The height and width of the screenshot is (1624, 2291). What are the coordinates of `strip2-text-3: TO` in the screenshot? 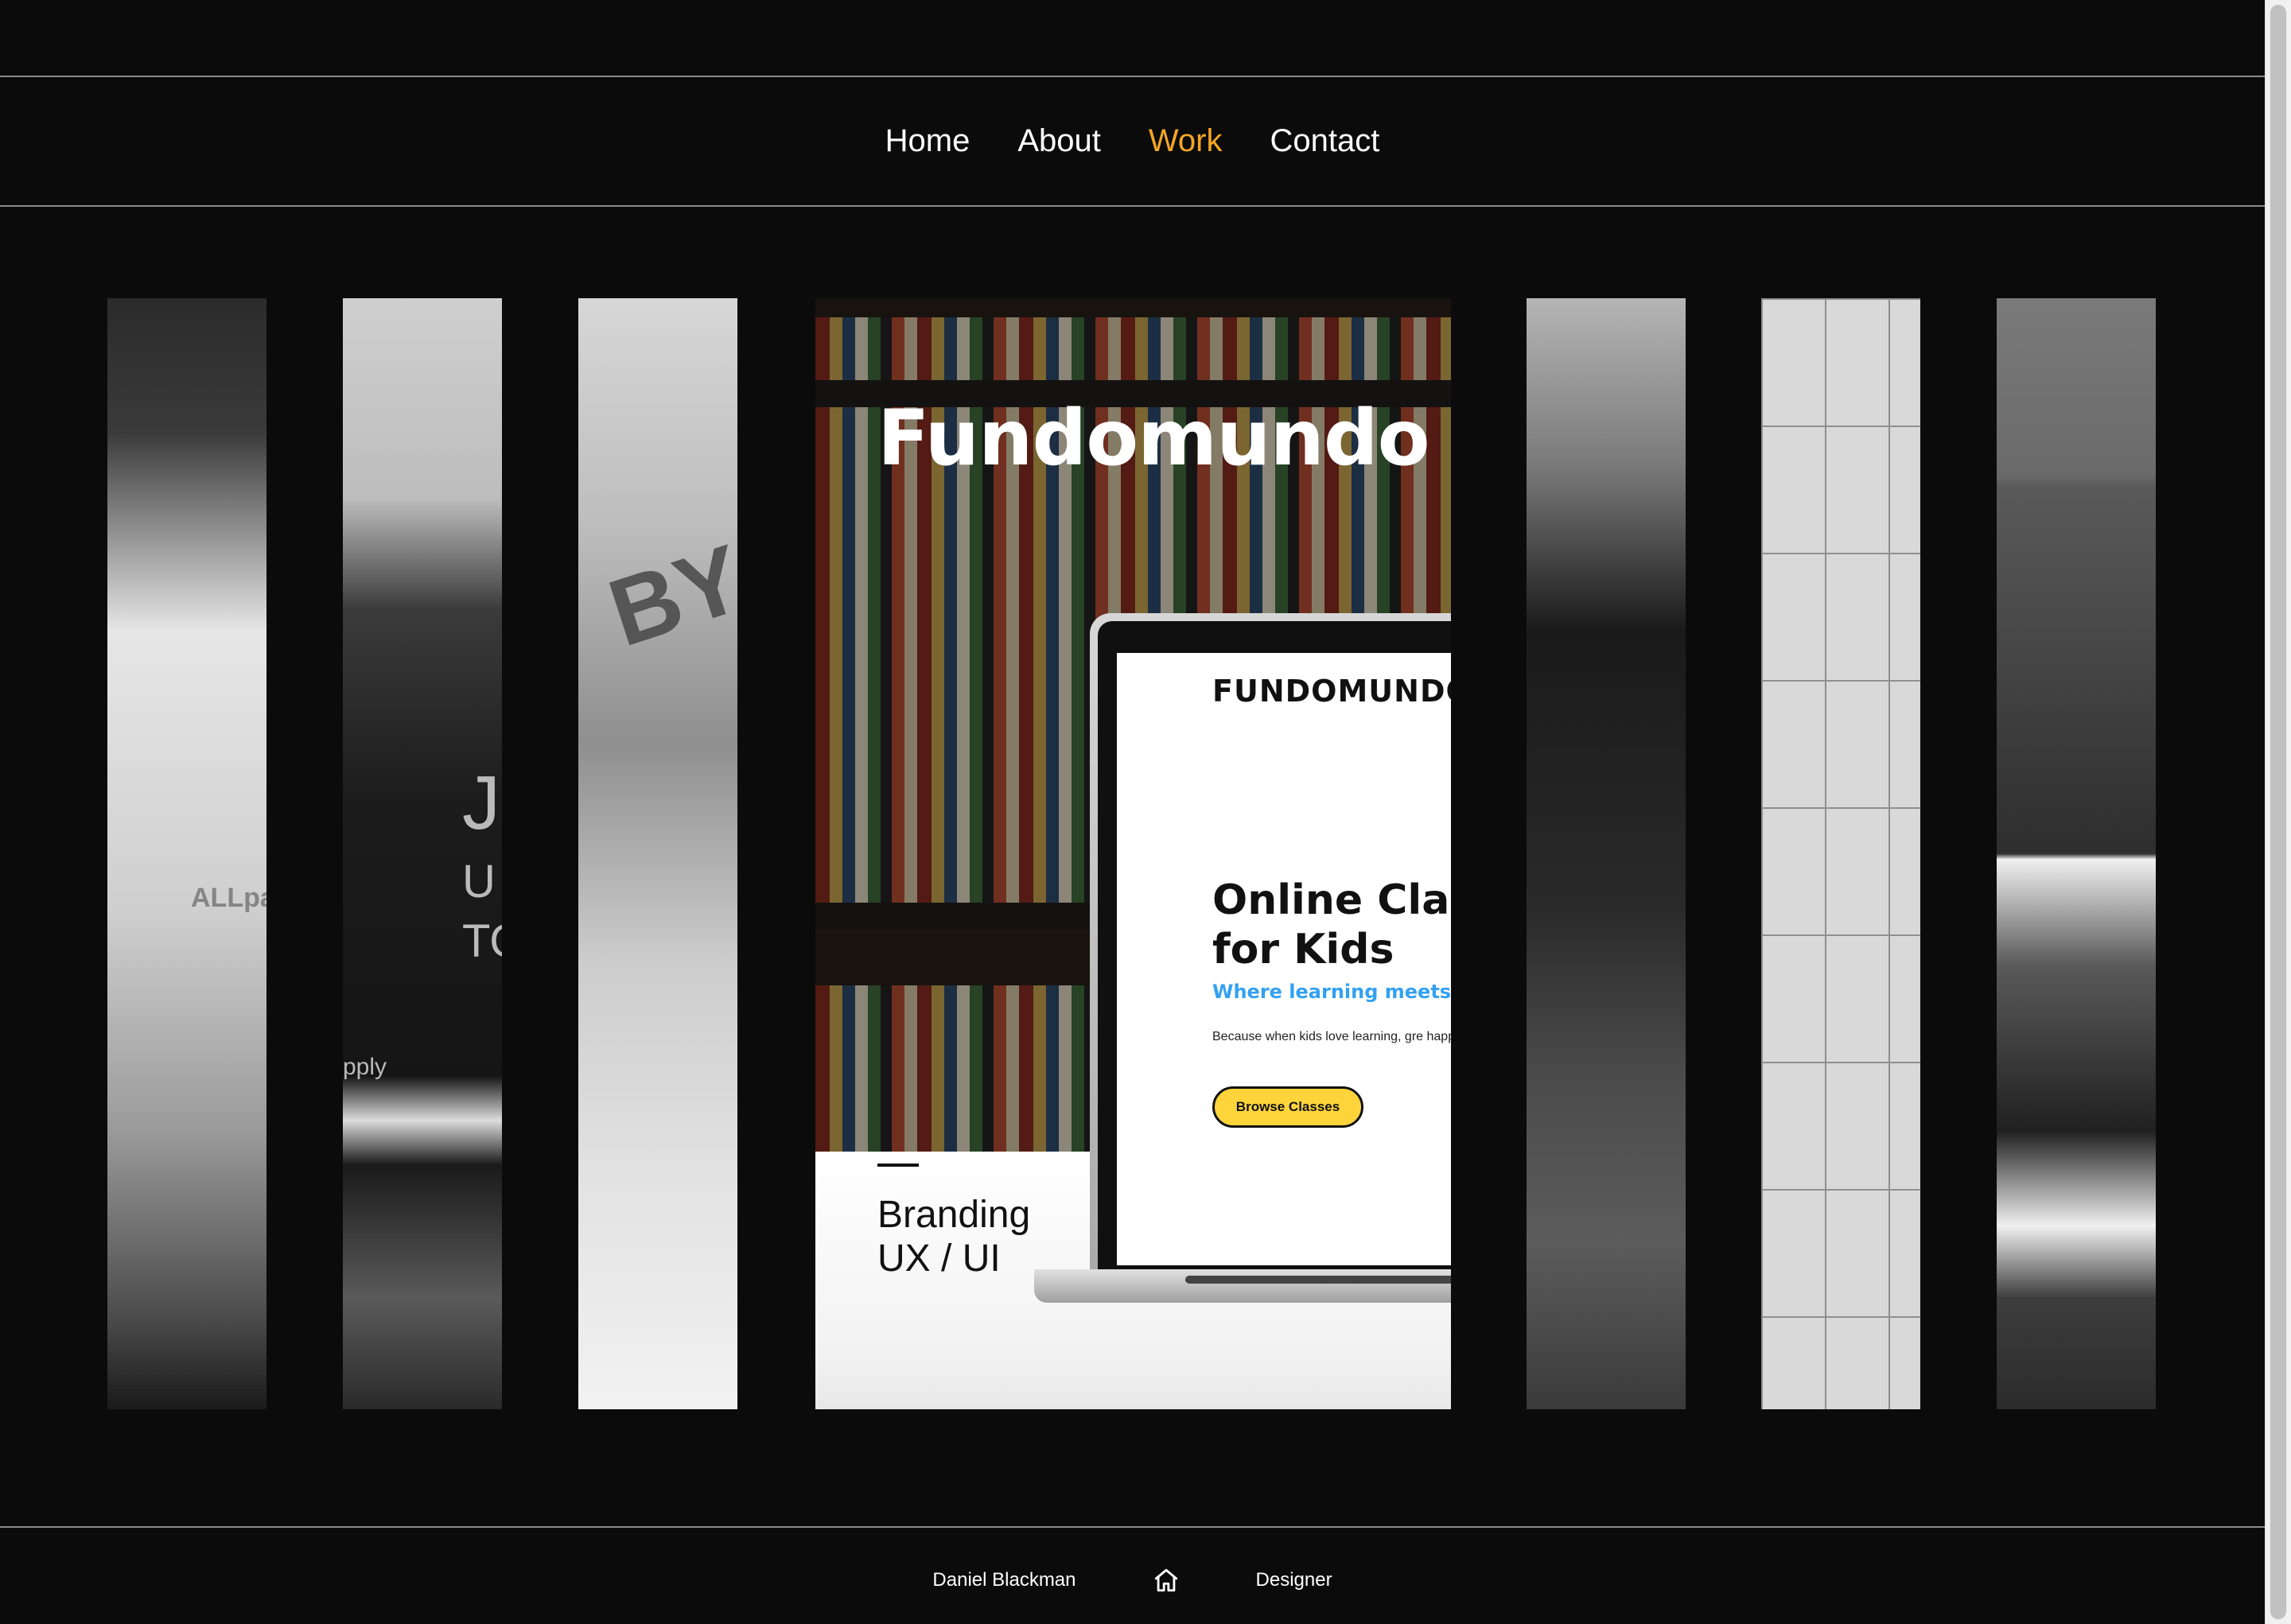 It's located at (482, 941).